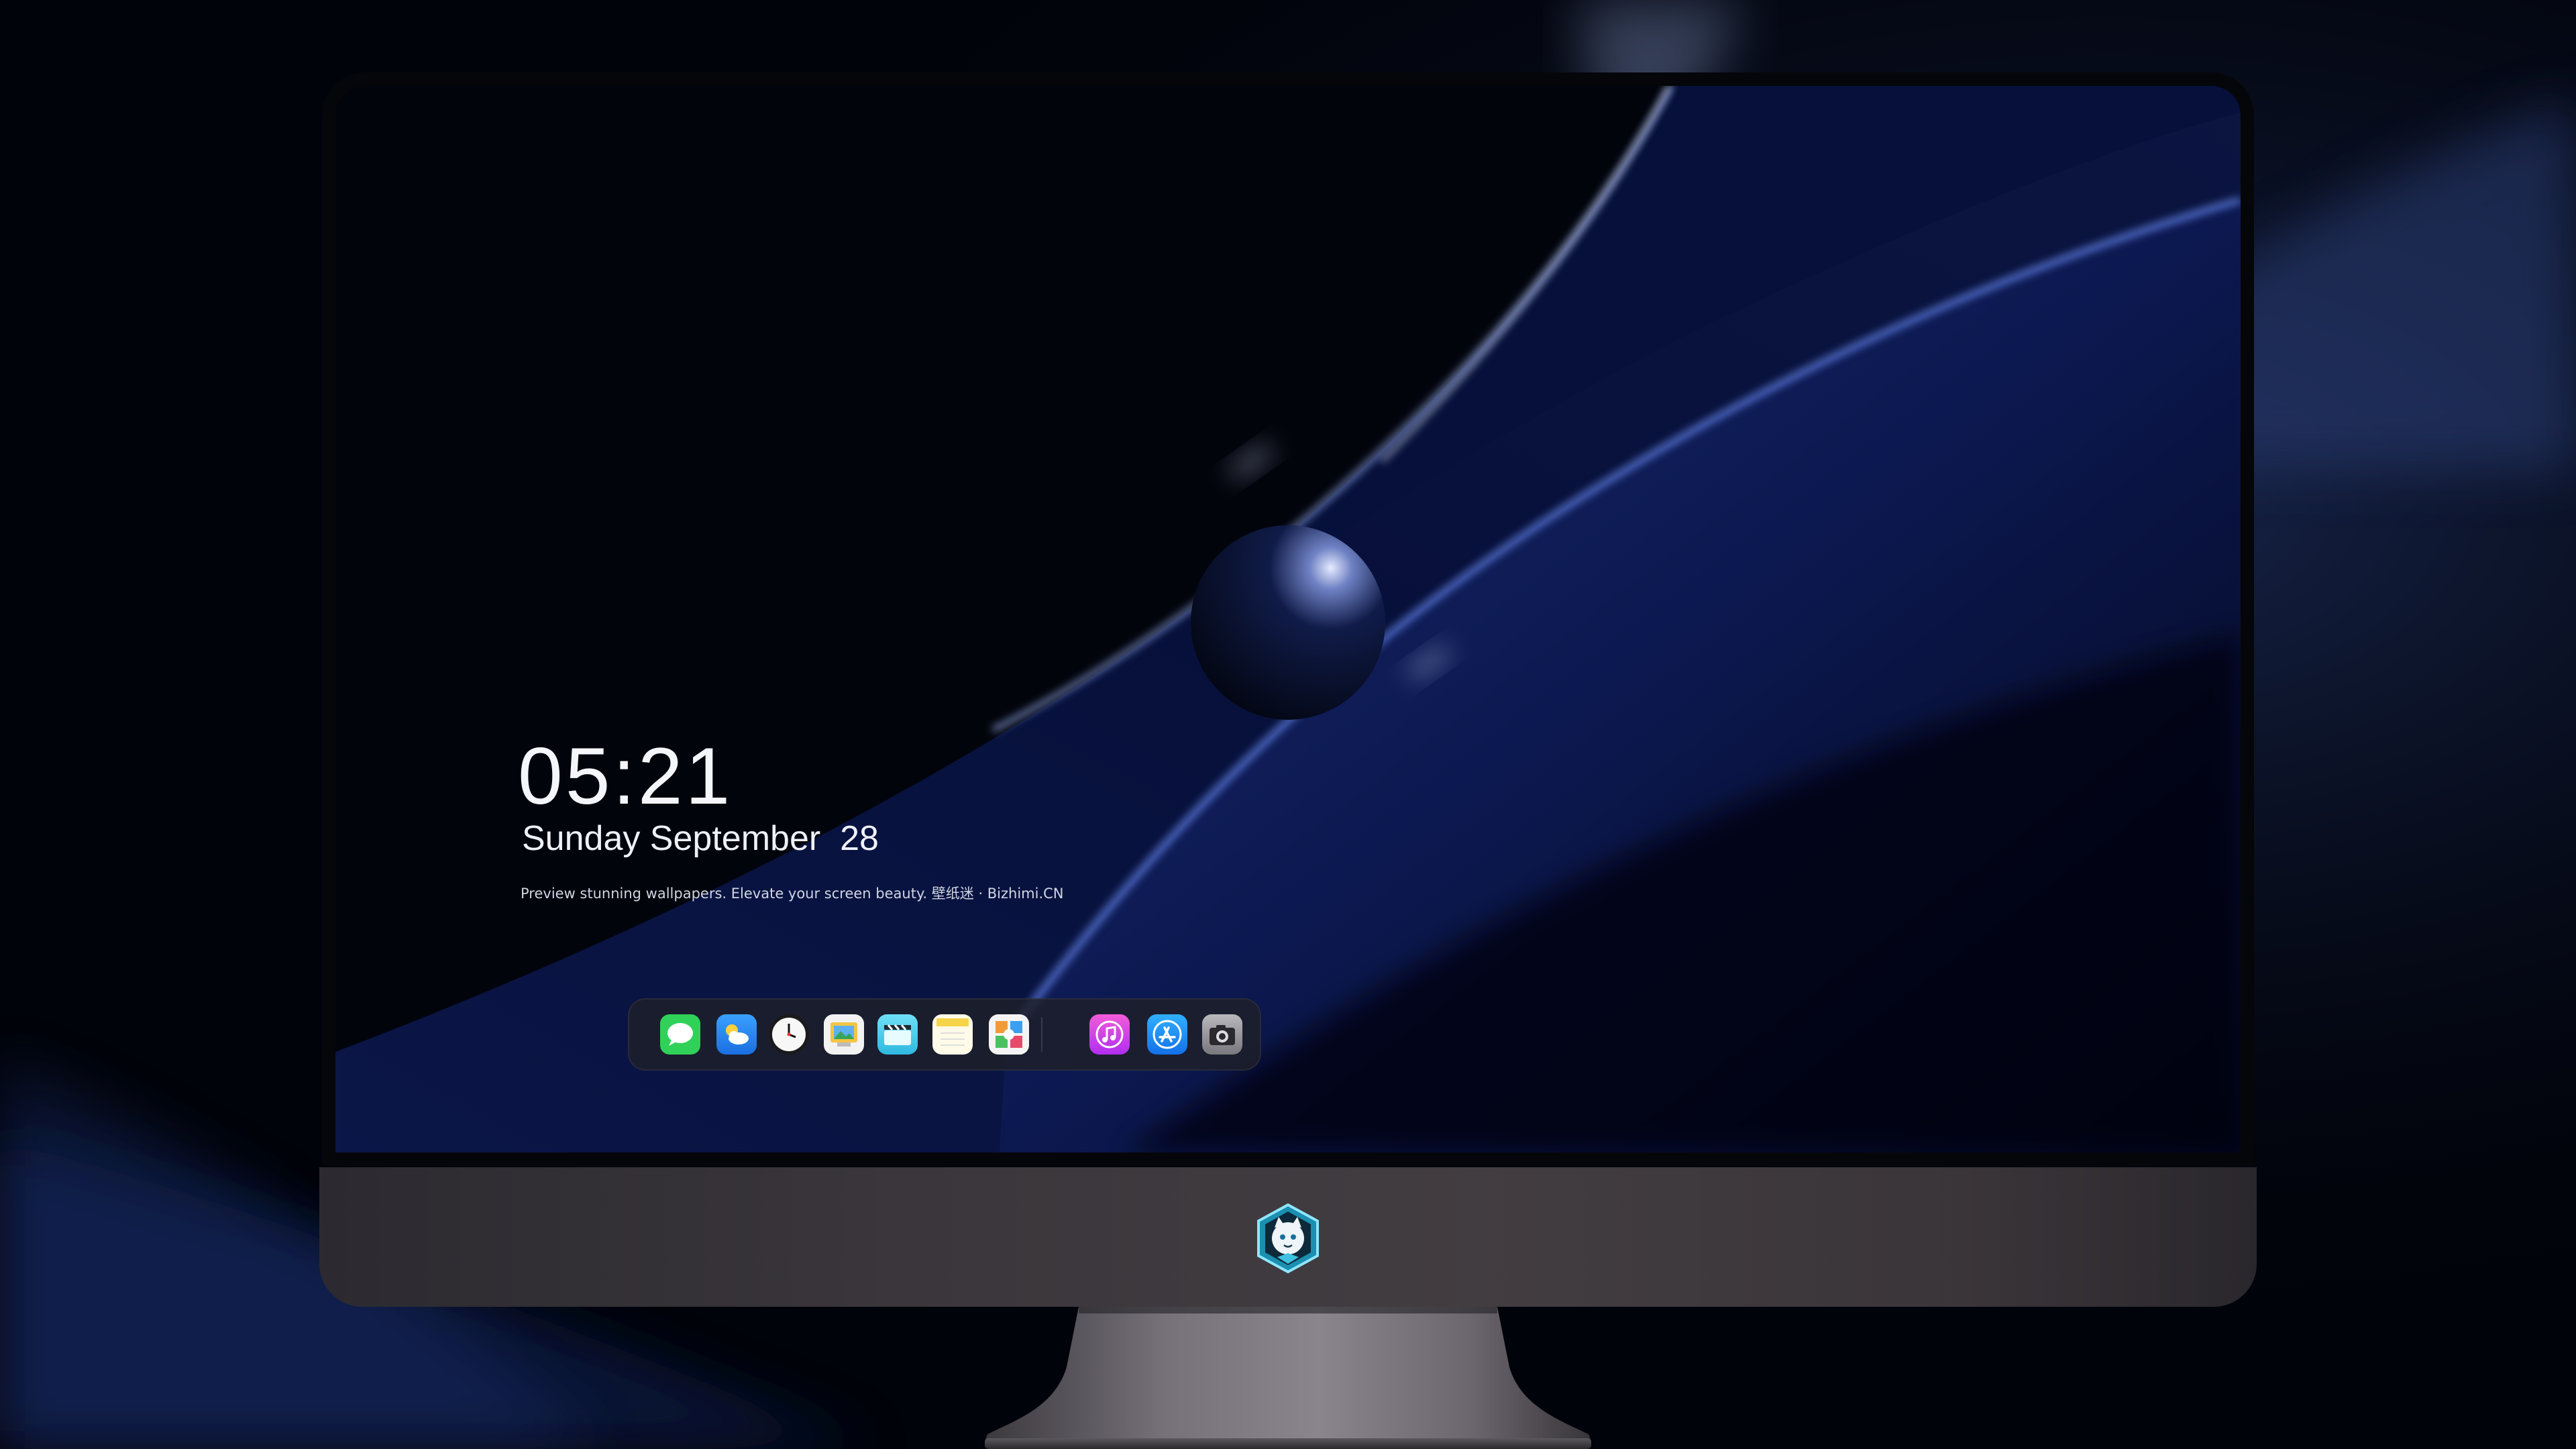 Image resolution: width=2576 pixels, height=1449 pixels. I want to click on planet, so click(1288, 622).